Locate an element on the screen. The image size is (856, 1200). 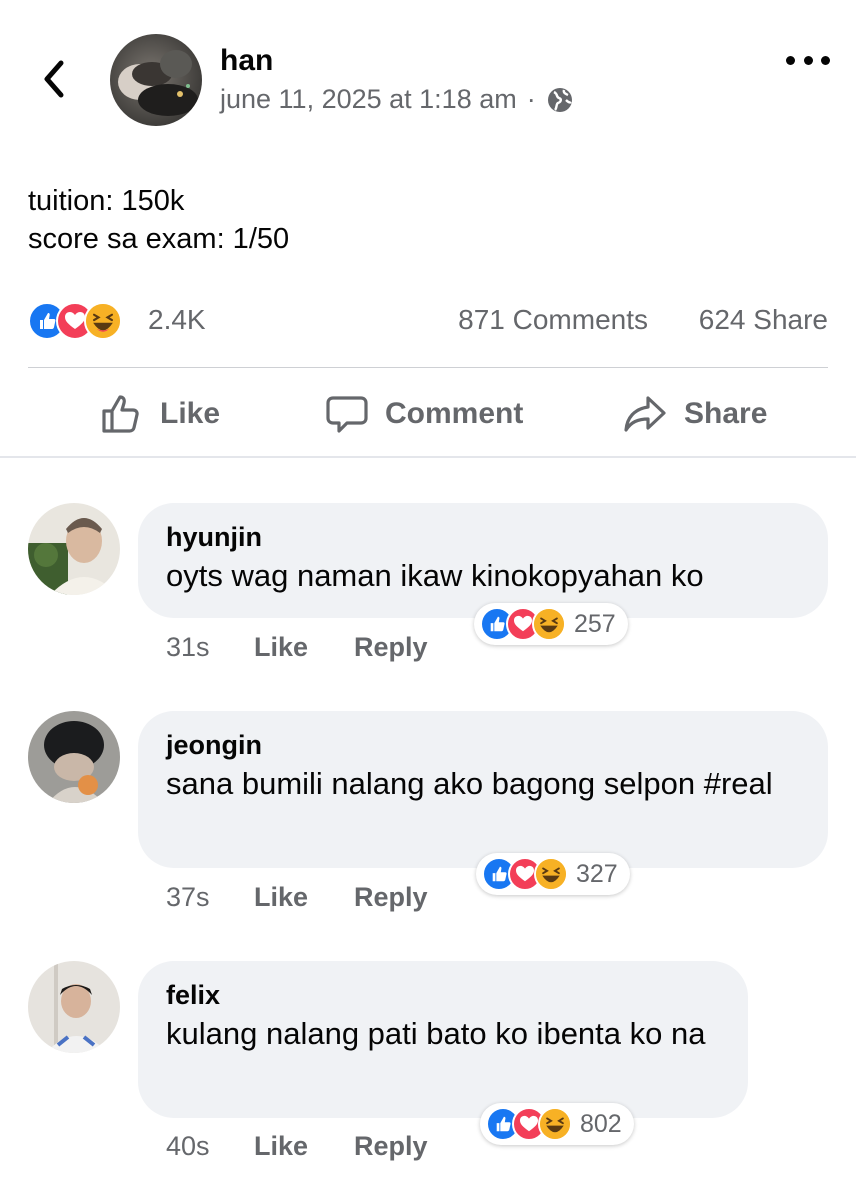
back-button is located at coordinates (54, 79).